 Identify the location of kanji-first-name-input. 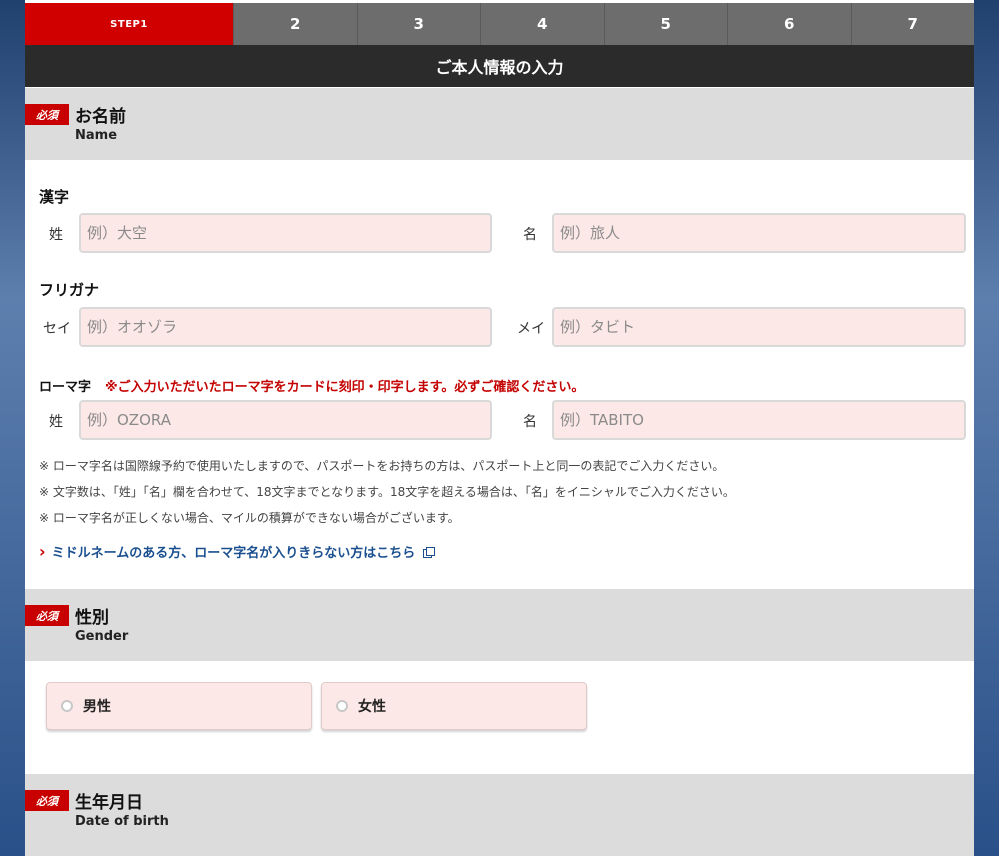
(759, 233).